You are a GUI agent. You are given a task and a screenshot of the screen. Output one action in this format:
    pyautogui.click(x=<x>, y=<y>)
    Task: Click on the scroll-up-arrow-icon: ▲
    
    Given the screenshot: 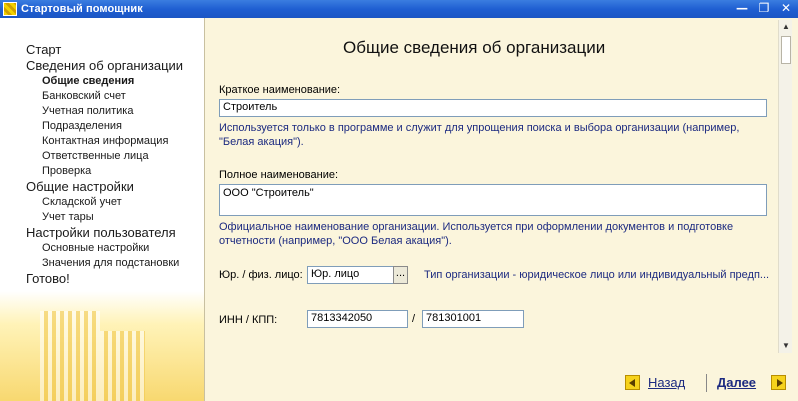 What is the action you would take?
    pyautogui.click(x=786, y=27)
    